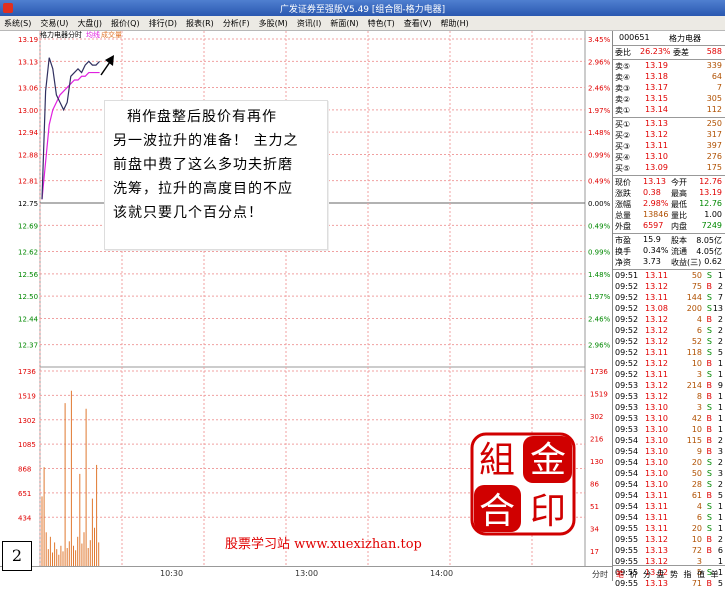 The width and height of the screenshot is (725, 590). I want to click on time-label: 10:30, so click(172, 573).